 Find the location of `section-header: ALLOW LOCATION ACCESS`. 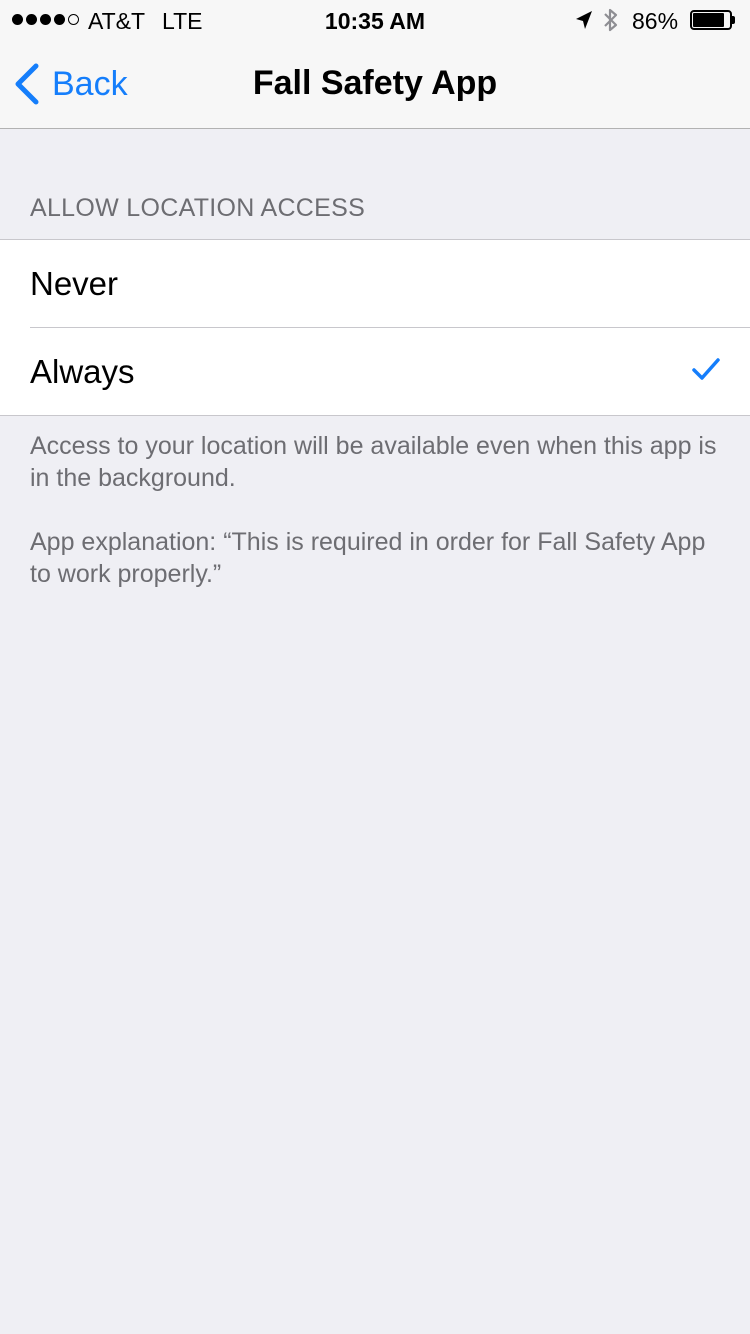

section-header: ALLOW LOCATION ACCESS is located at coordinates (198, 208).